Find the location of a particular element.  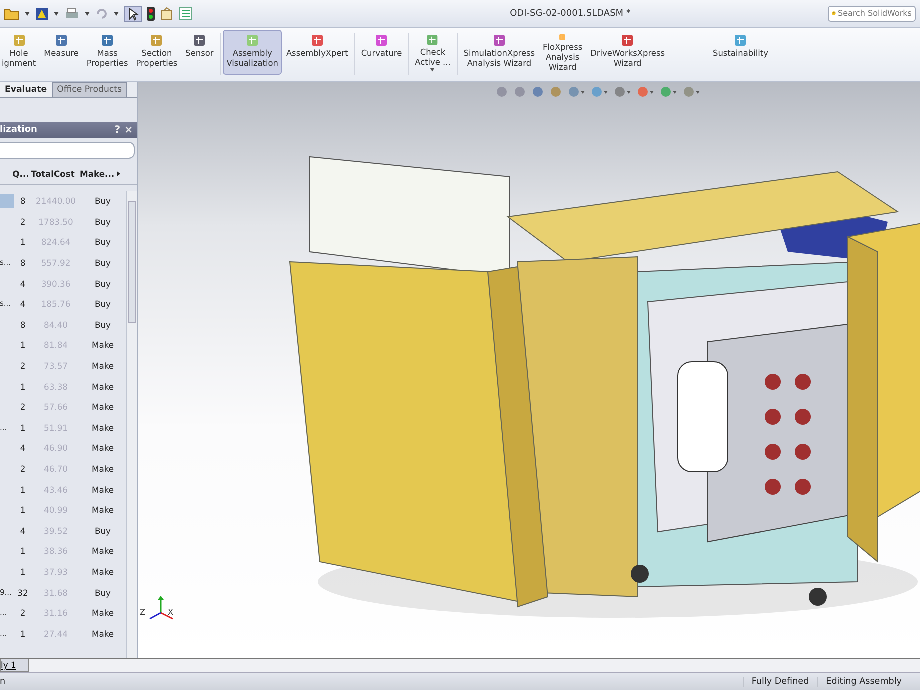

file-properties-icon is located at coordinates (167, 13).